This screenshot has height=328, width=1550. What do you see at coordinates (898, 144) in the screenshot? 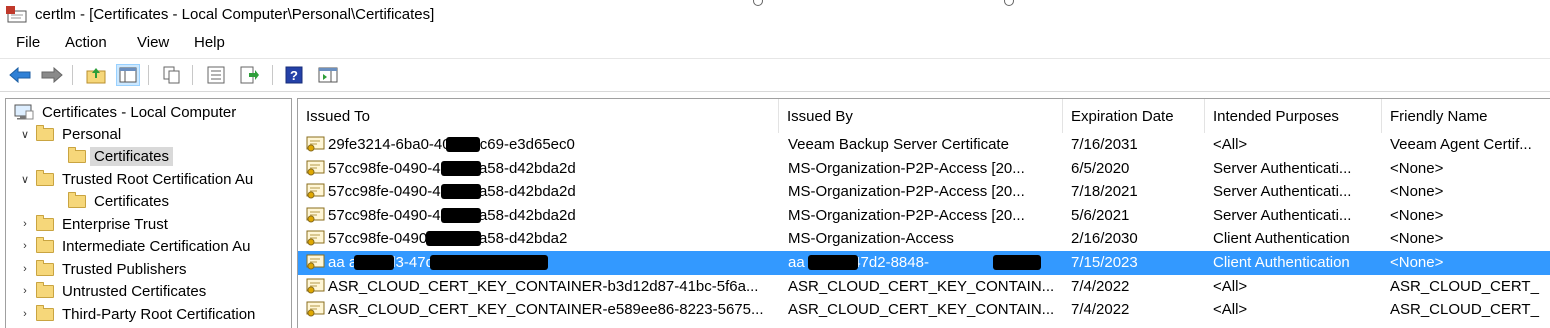
I see `cell-issued-by-text: Veeam Backup Server Certificate` at bounding box center [898, 144].